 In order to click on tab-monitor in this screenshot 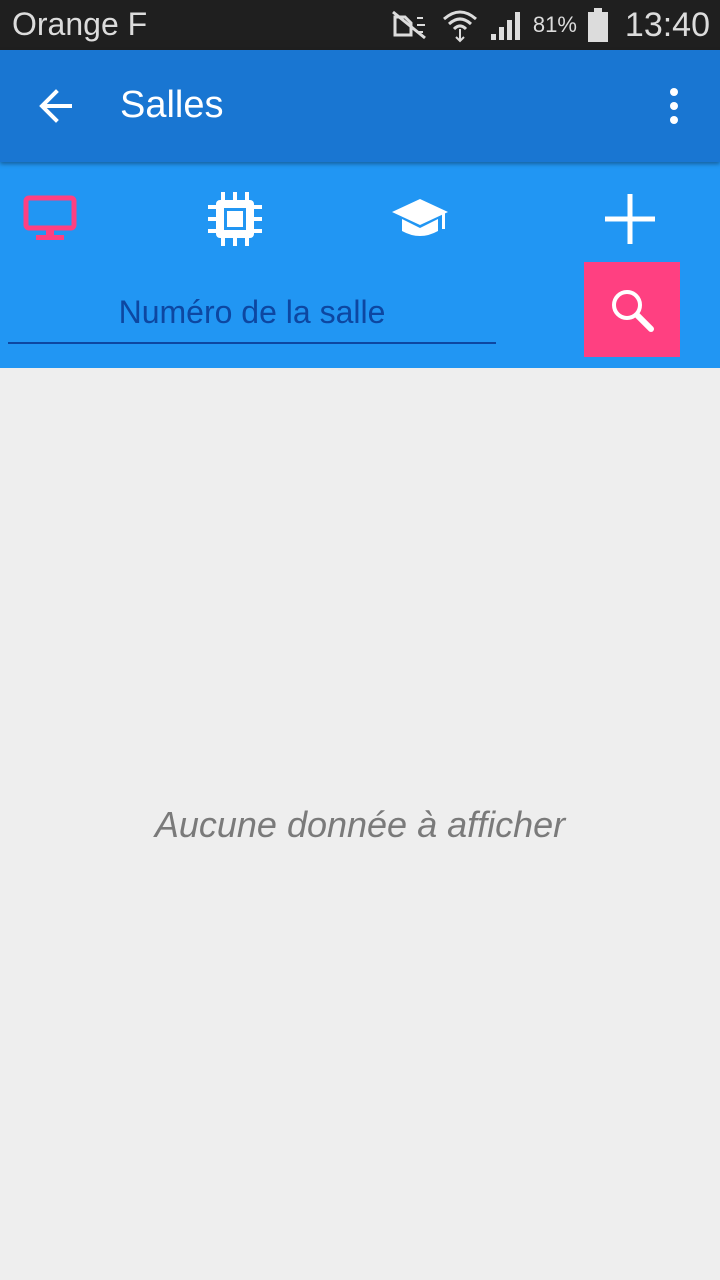, I will do `click(50, 219)`.